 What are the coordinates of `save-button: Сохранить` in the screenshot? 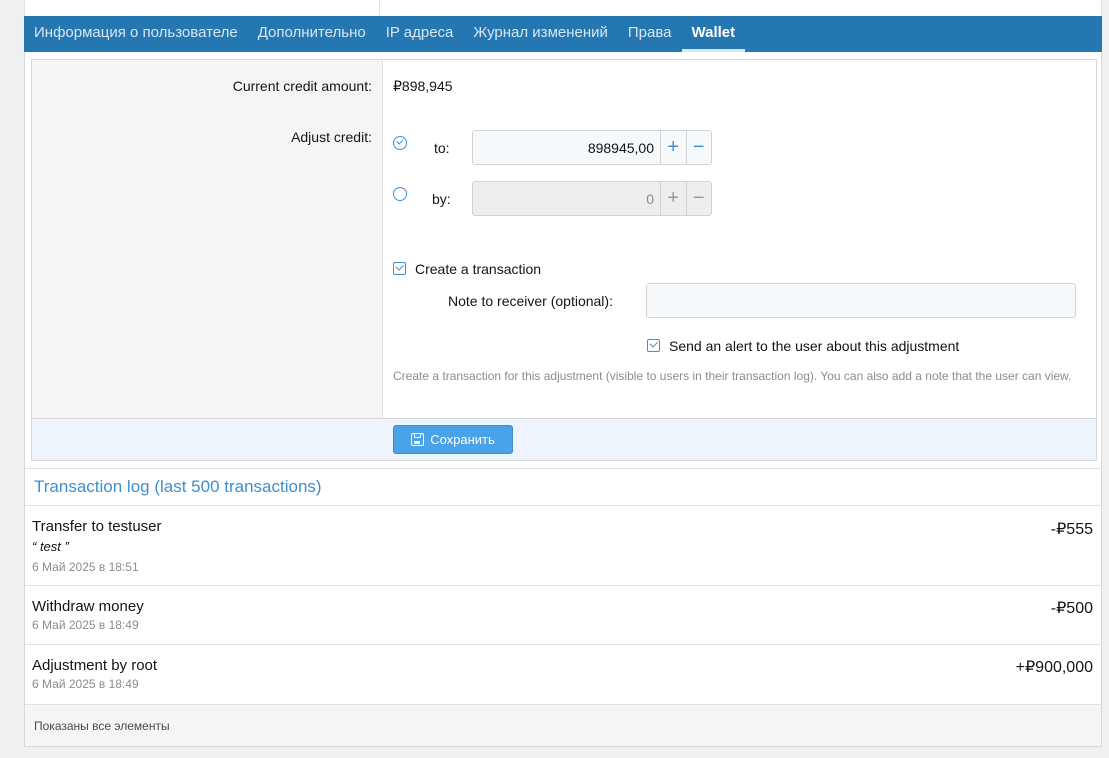 It's located at (453, 439).